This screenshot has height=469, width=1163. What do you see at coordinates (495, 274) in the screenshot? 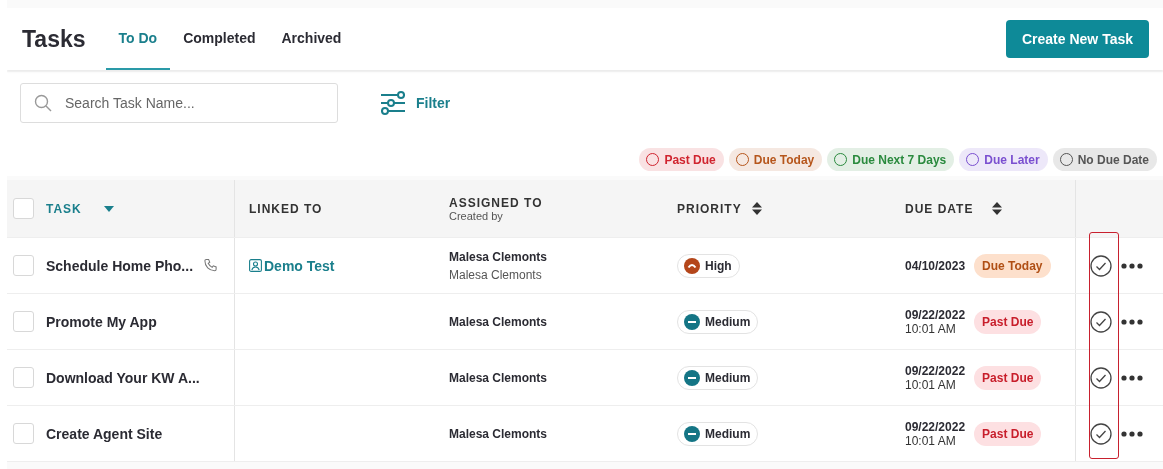
I see `creator-name: Malesa Clemonts` at bounding box center [495, 274].